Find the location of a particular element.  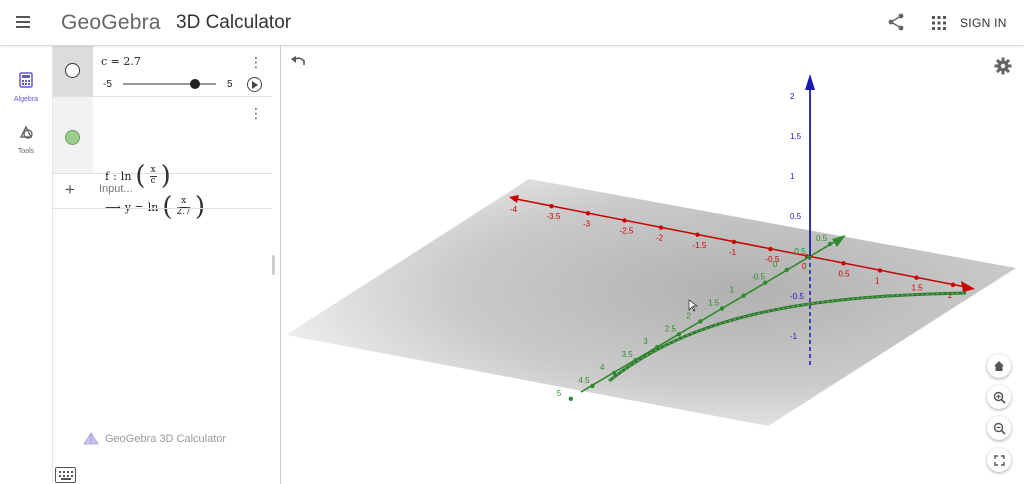

menu-icon is located at coordinates (25, 23).